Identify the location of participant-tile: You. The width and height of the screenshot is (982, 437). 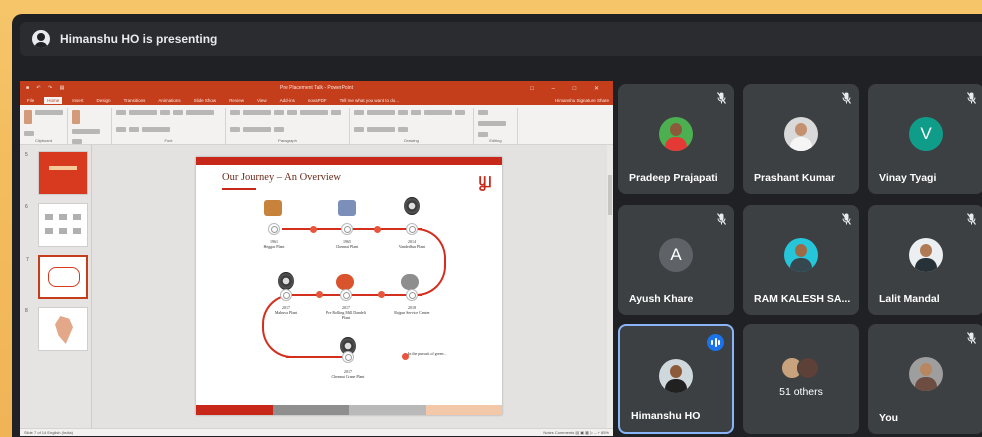
(925, 379).